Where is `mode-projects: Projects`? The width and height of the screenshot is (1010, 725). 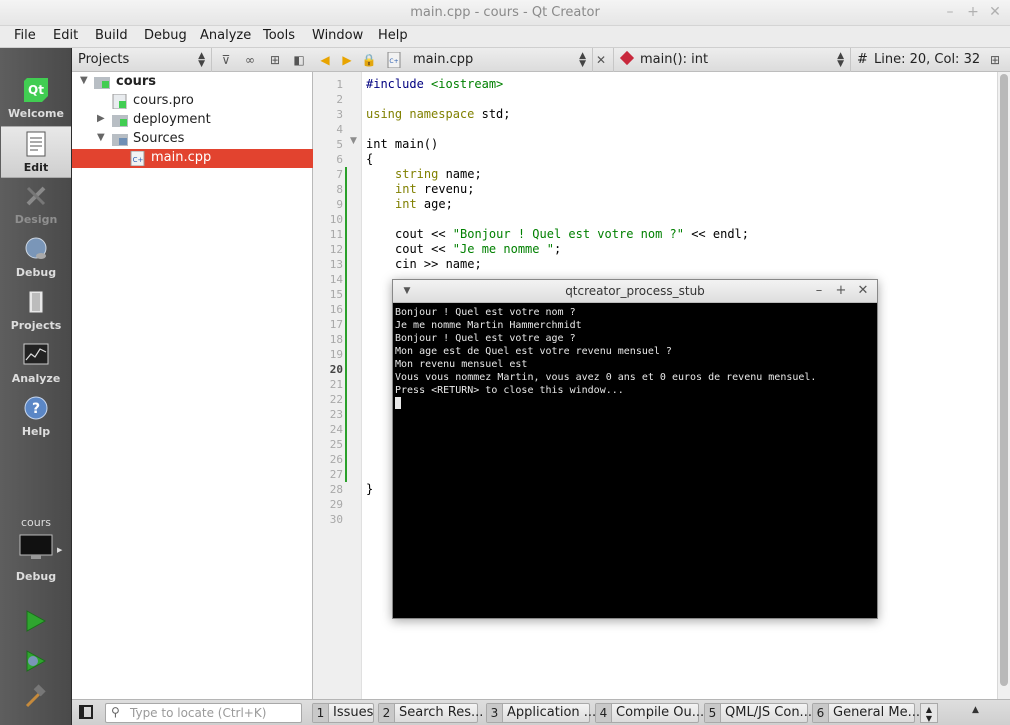 mode-projects: Projects is located at coordinates (36, 311).